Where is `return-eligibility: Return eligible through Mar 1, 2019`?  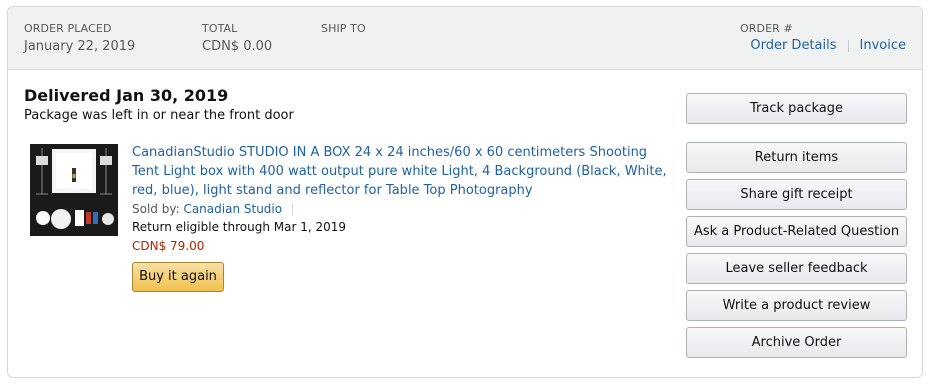 return-eligibility: Return eligible through Mar 1, 2019 is located at coordinates (239, 227).